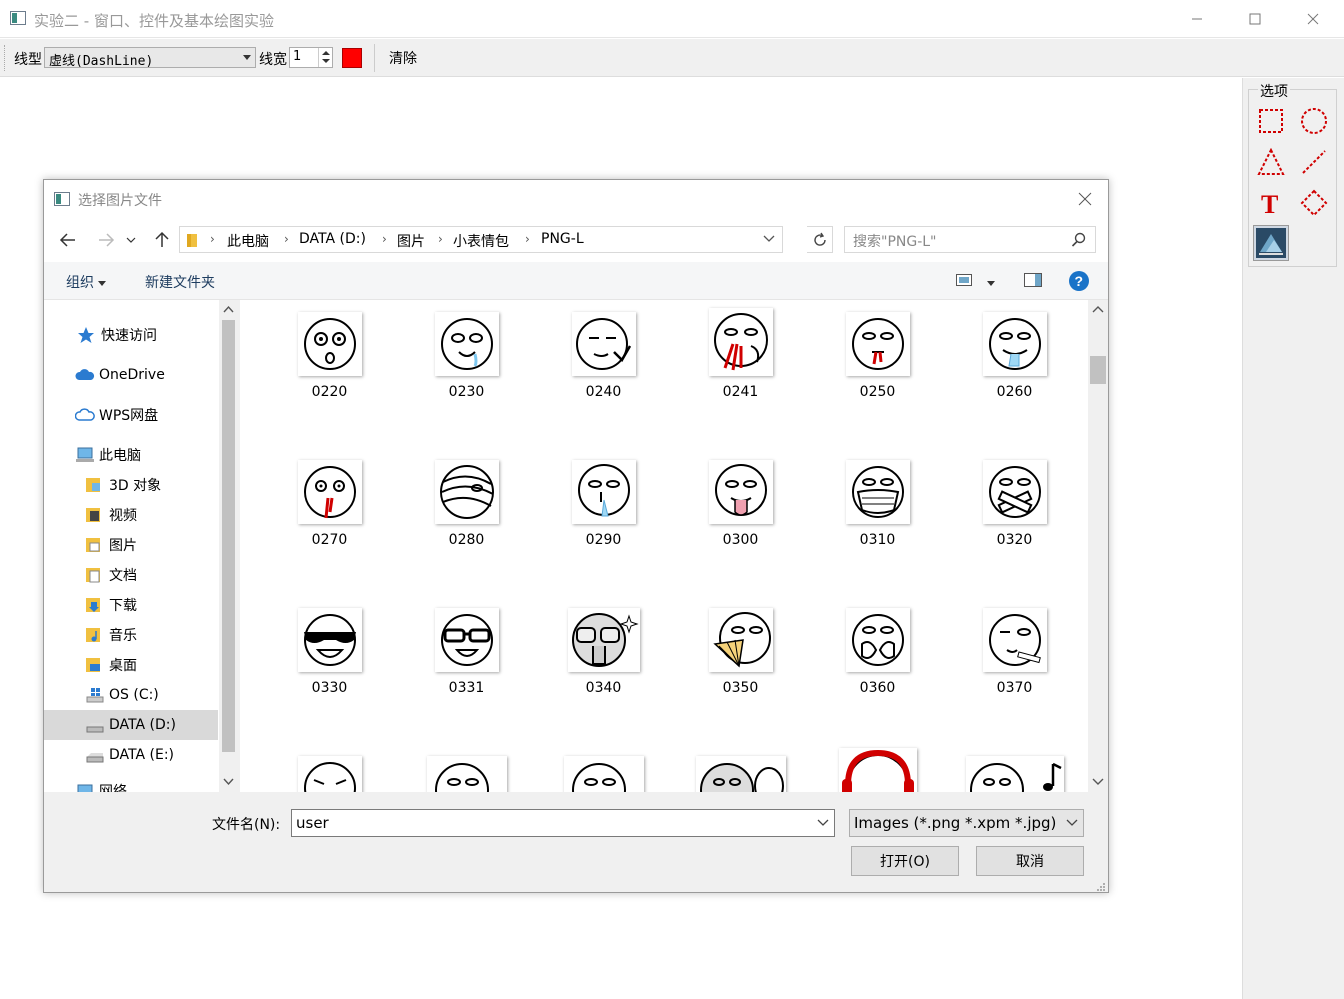  I want to click on file-item: 0340, so click(603, 670).